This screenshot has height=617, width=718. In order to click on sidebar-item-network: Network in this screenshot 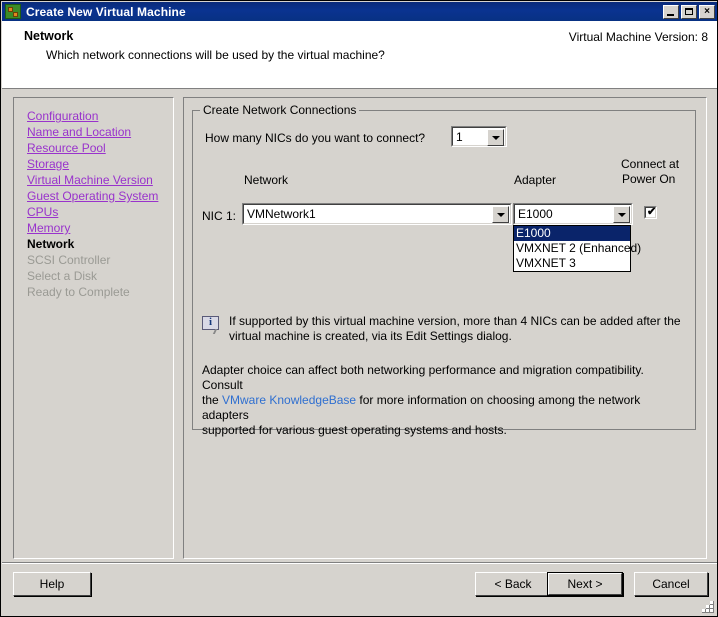, I will do `click(100, 244)`.